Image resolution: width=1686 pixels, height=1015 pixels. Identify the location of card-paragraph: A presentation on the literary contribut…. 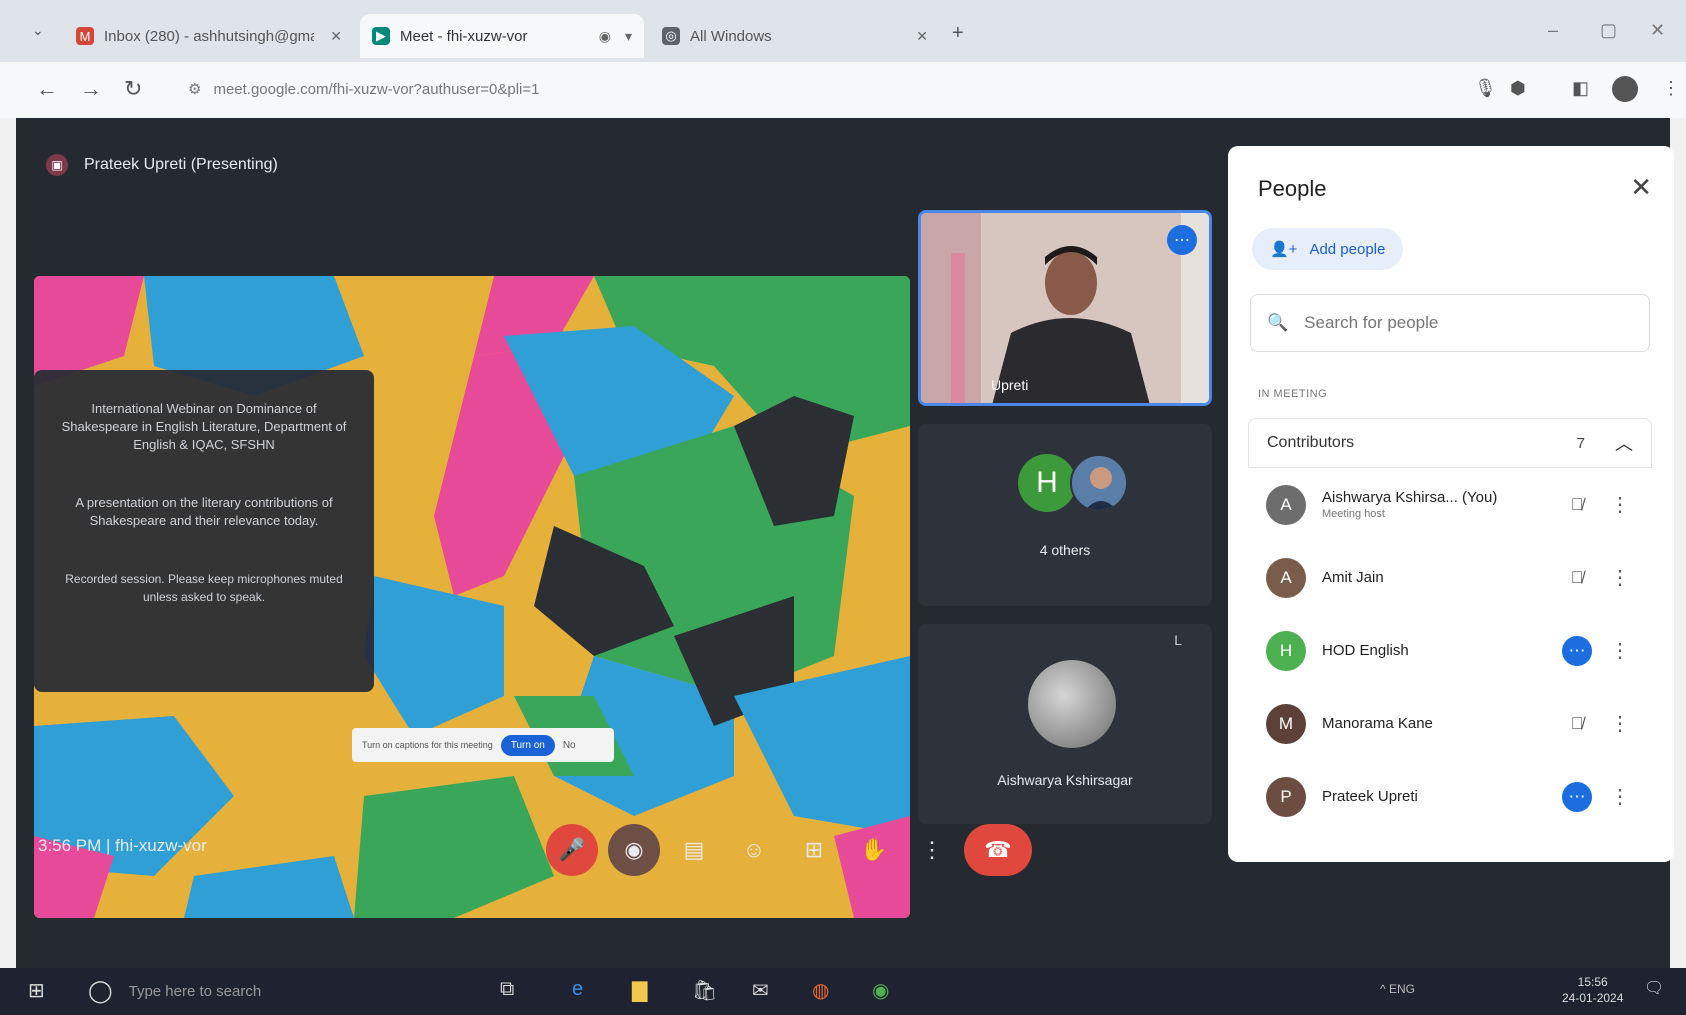
(204, 511).